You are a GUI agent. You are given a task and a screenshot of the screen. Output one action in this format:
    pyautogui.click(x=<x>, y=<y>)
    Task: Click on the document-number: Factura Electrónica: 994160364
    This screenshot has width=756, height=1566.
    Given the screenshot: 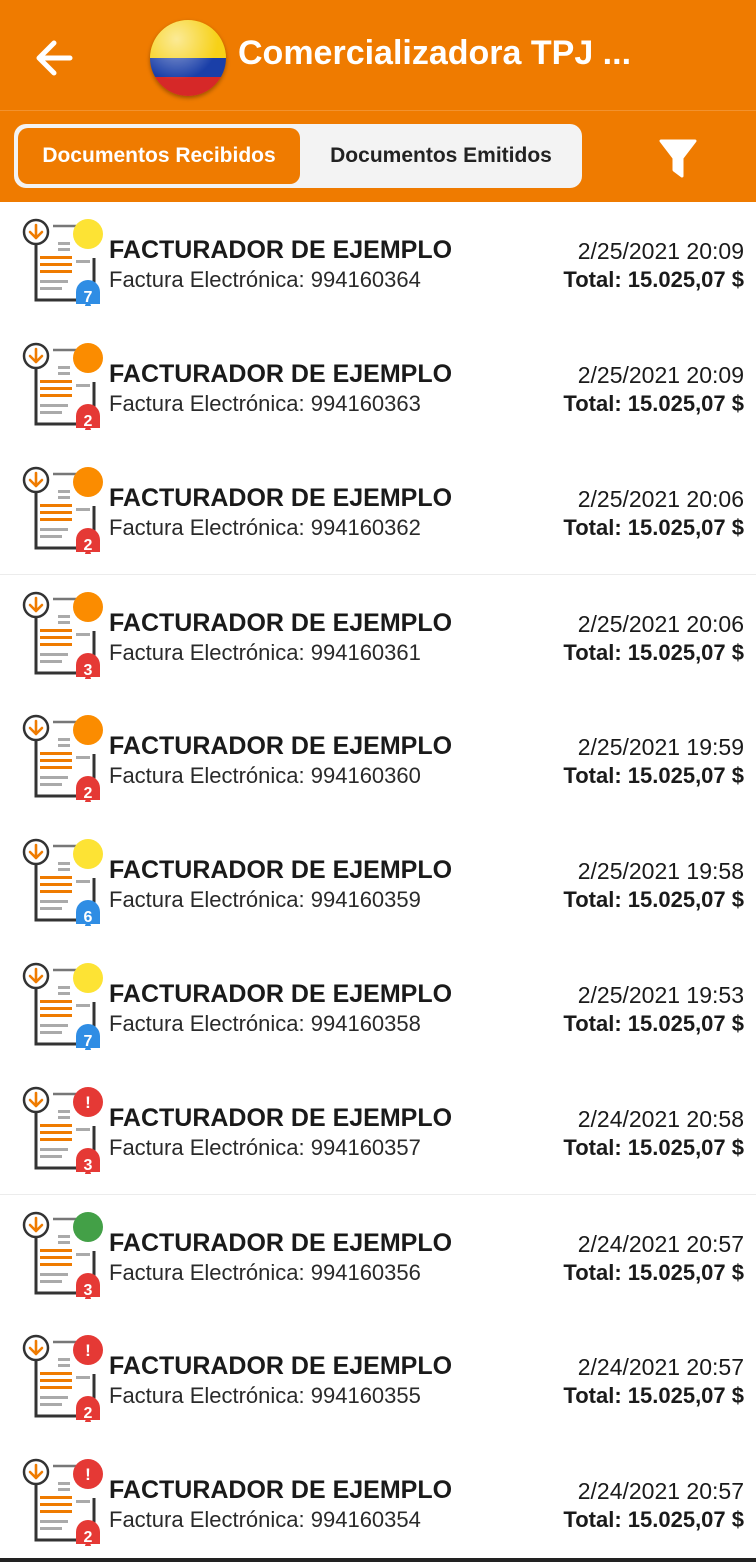 What is the action you would take?
    pyautogui.click(x=265, y=279)
    